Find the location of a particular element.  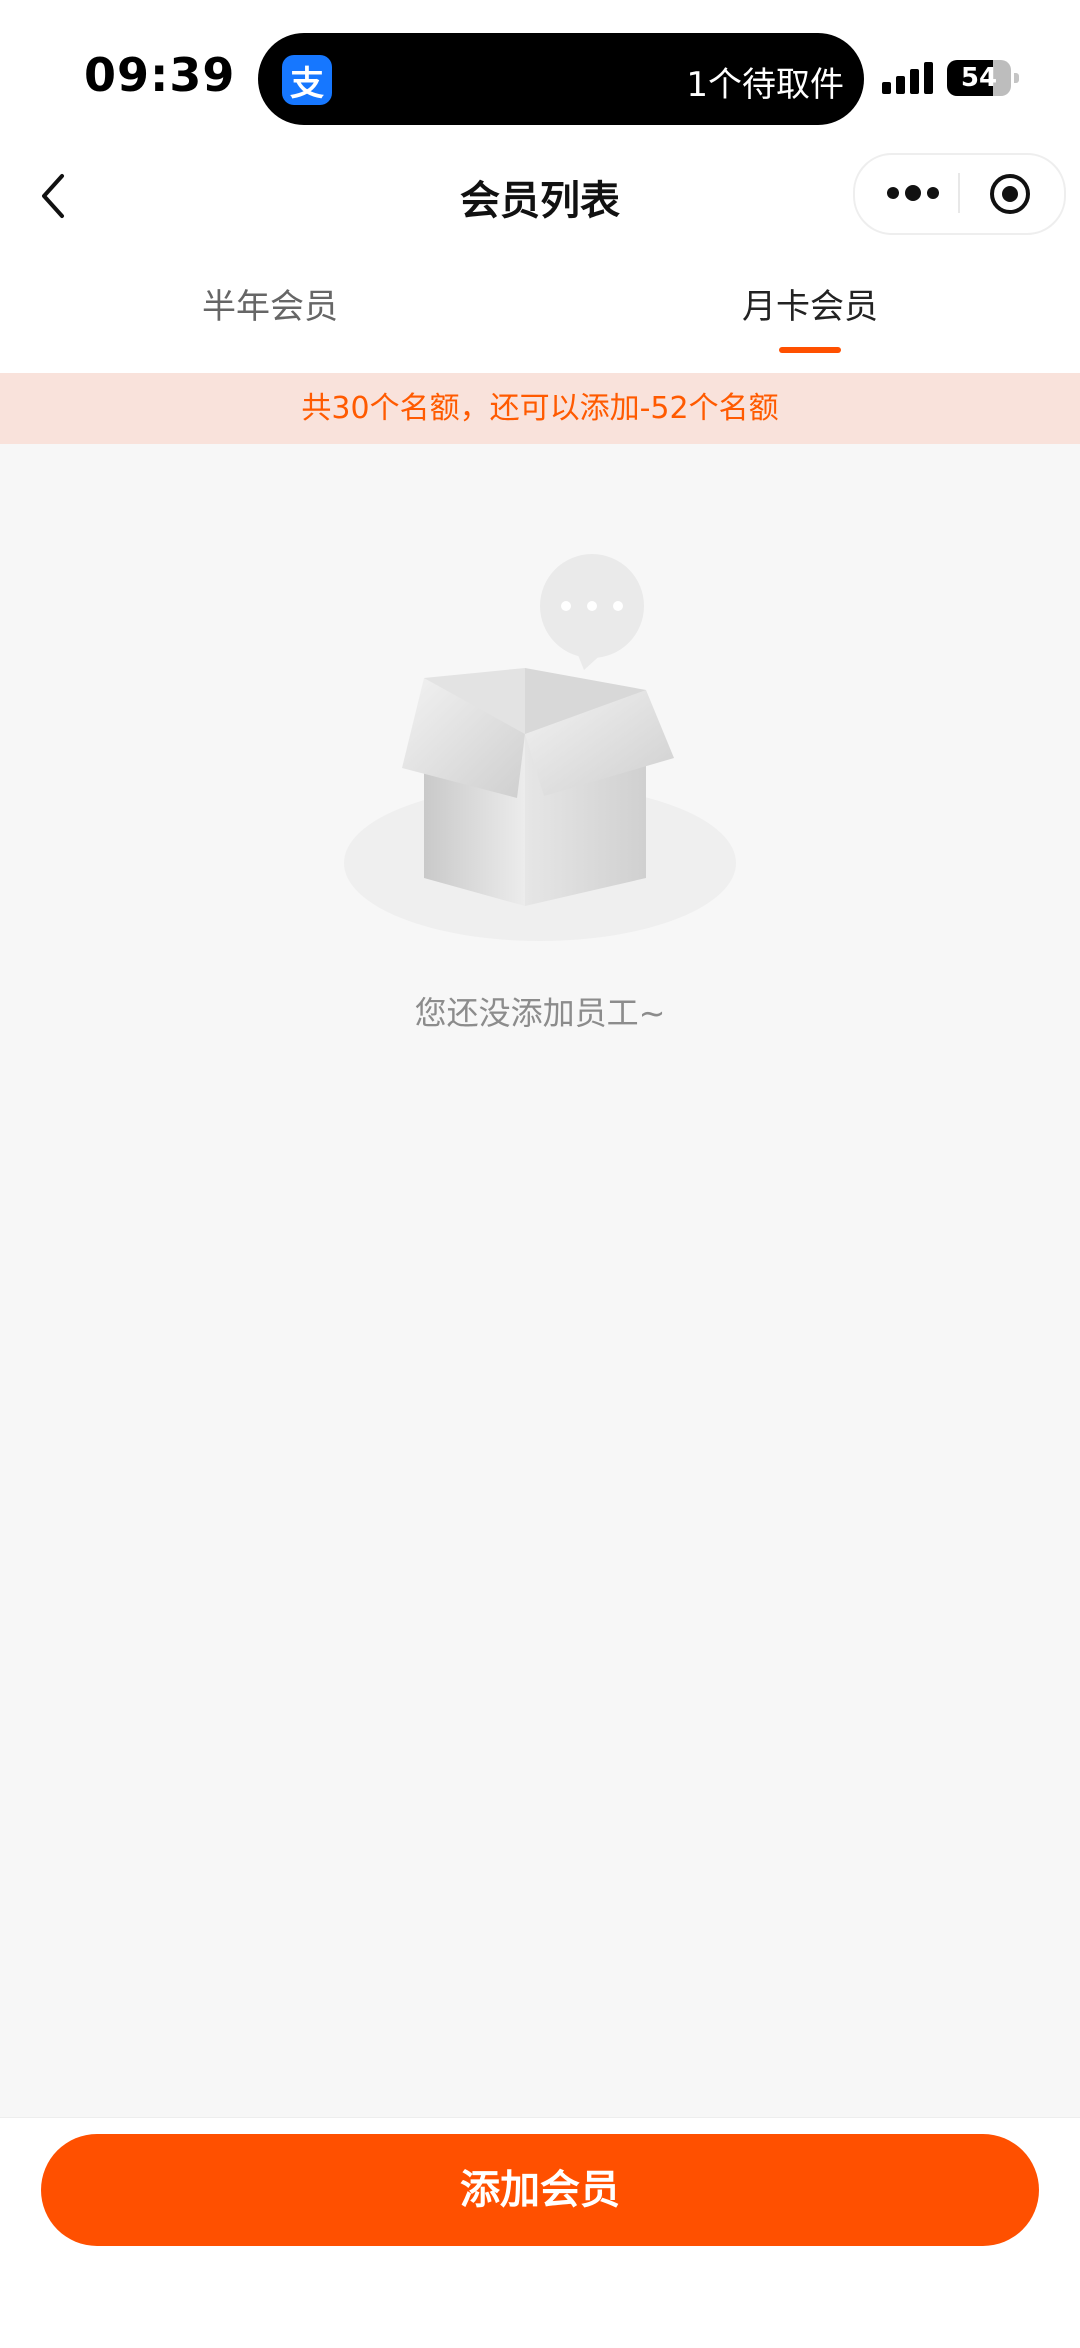

alipay-app-icon: 支 is located at coordinates (307, 80).